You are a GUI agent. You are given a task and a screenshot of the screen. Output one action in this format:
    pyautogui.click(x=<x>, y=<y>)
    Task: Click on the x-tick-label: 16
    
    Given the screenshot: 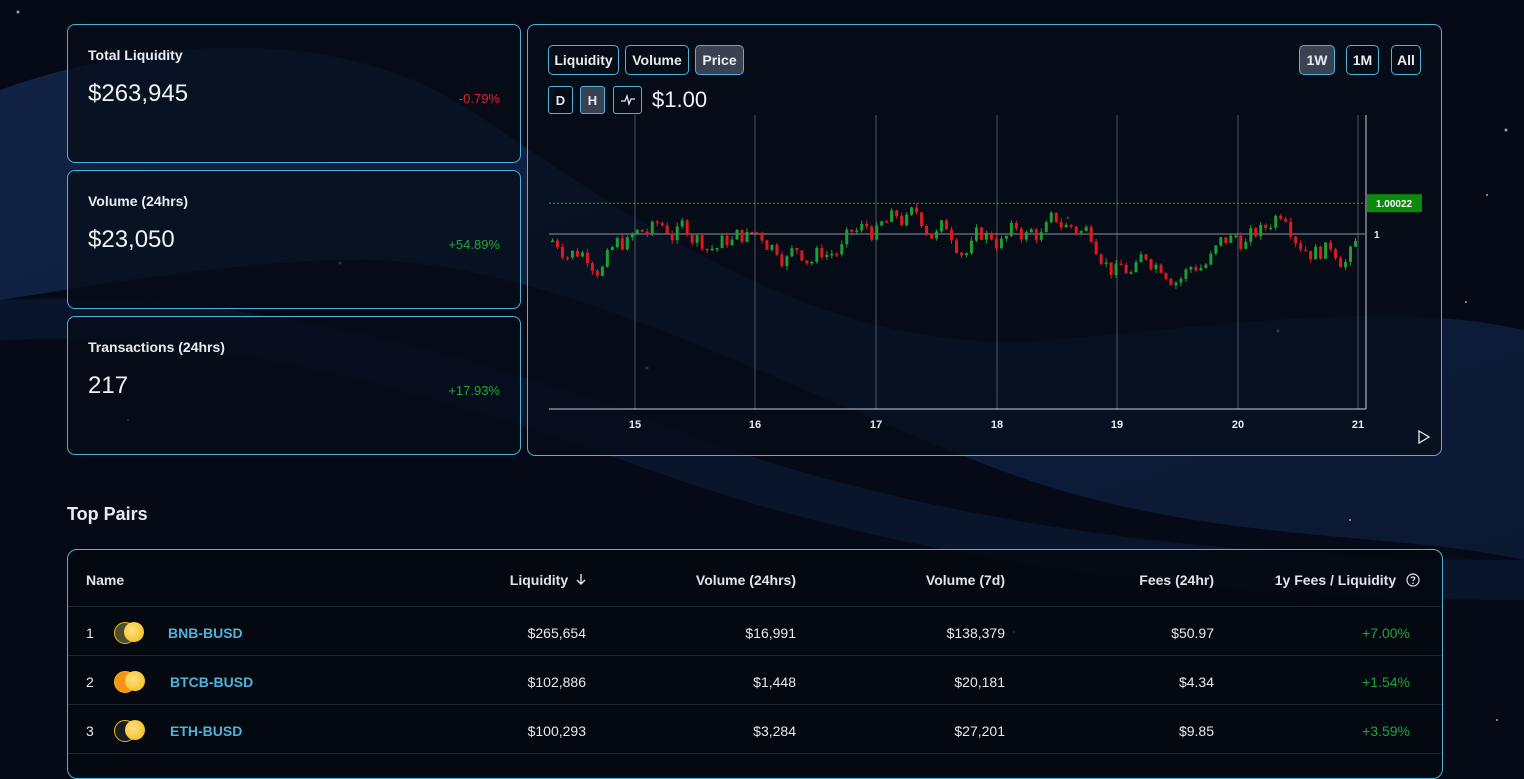 What is the action you would take?
    pyautogui.click(x=755, y=425)
    